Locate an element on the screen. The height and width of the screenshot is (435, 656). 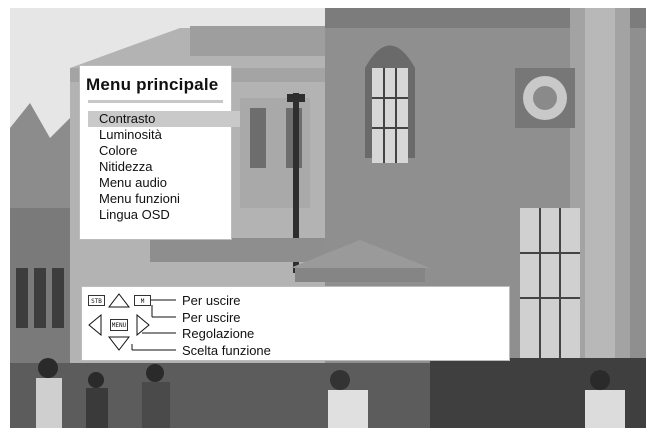
menu-item-luminosita: Luminosità is located at coordinates (164, 135).